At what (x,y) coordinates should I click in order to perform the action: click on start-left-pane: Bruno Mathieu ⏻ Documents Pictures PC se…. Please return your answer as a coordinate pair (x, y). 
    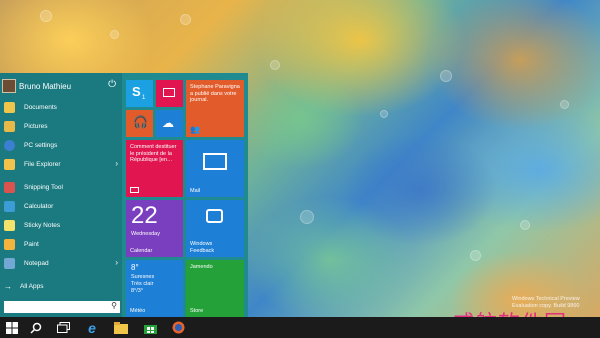
    Looking at the image, I should click on (61, 195).